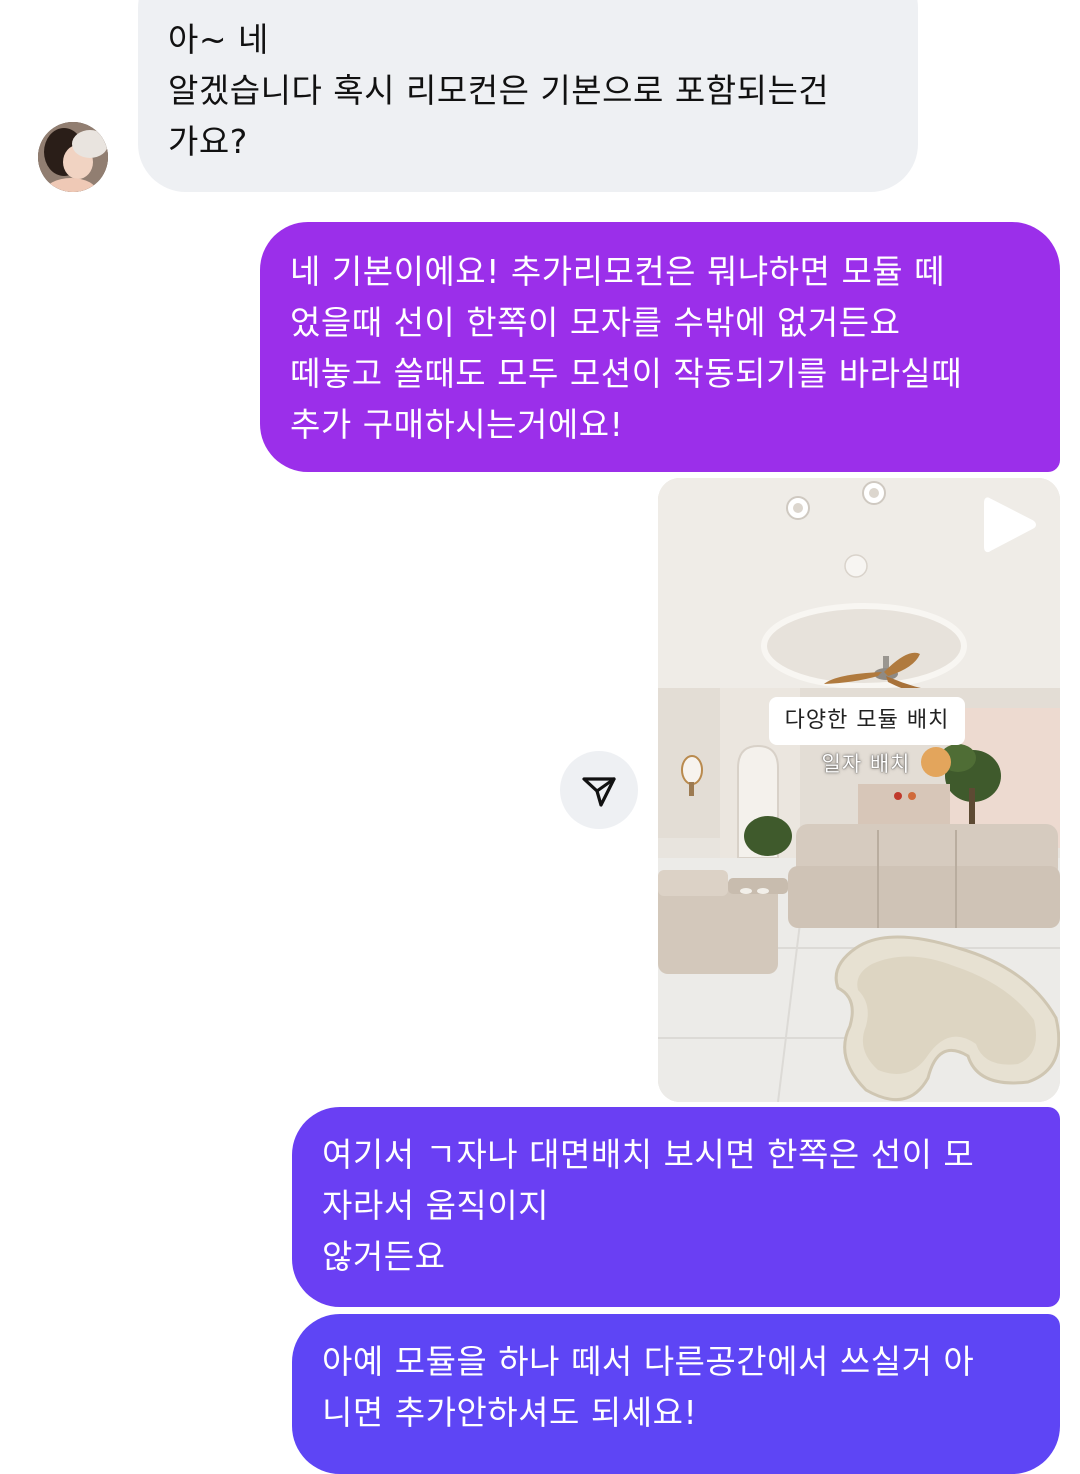 This screenshot has width=1080, height=1474. Describe the element at coordinates (1010, 525) in the screenshot. I see `play-icon` at that location.